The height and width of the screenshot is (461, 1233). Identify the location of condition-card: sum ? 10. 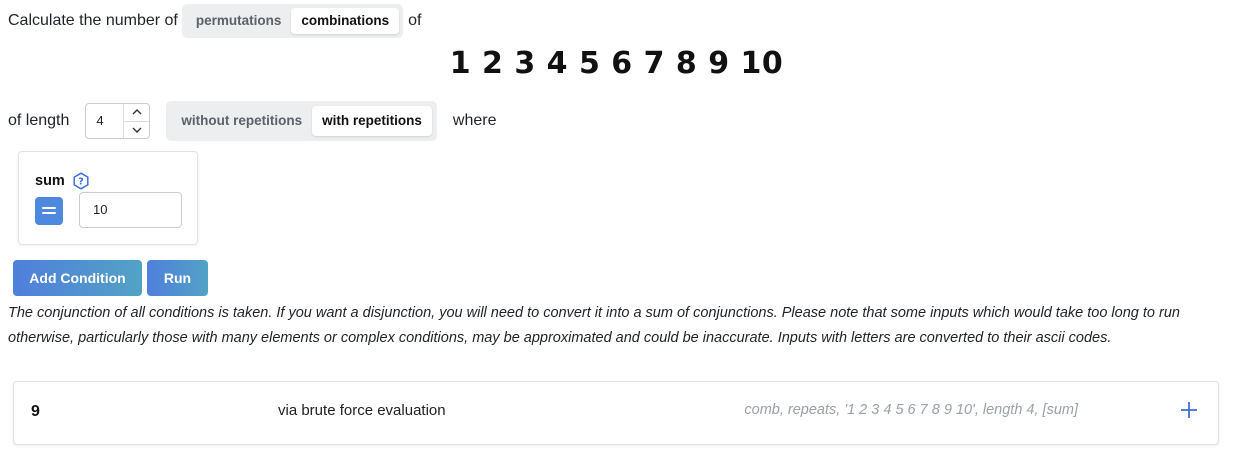
(108, 198).